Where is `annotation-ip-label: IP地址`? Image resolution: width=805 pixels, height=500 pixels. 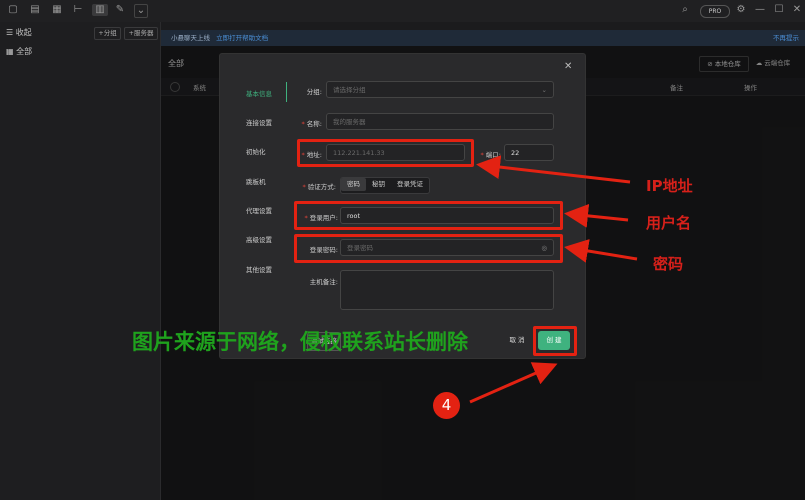
annotation-ip-label: IP地址 is located at coordinates (669, 186).